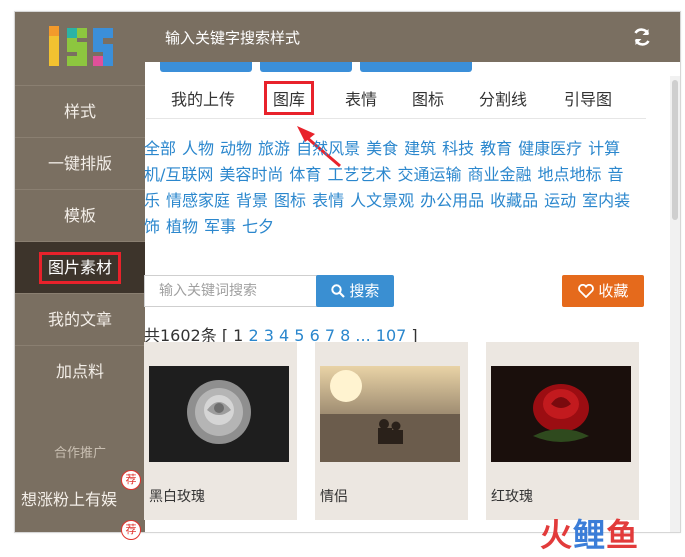 Image resolution: width=685 pixels, height=557 pixels. Describe the element at coordinates (588, 98) in the screenshot. I see `tab-guide-images: 引导图` at that location.